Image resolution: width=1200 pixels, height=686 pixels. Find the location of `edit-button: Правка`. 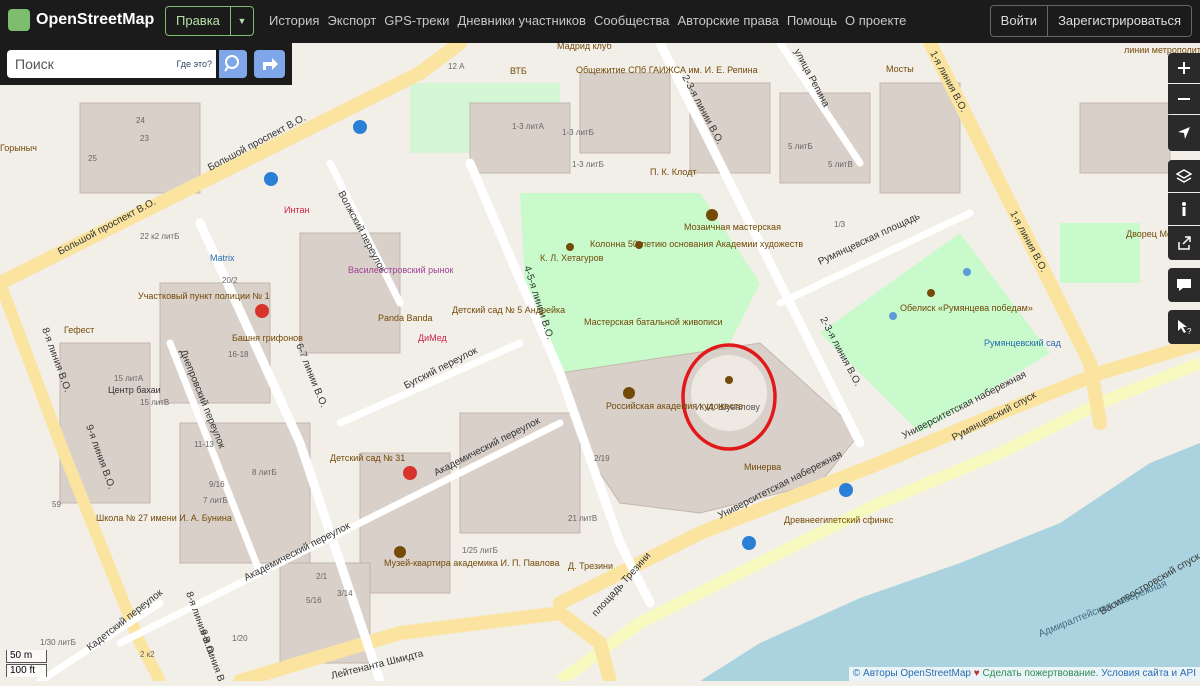

edit-button: Правка is located at coordinates (198, 21).